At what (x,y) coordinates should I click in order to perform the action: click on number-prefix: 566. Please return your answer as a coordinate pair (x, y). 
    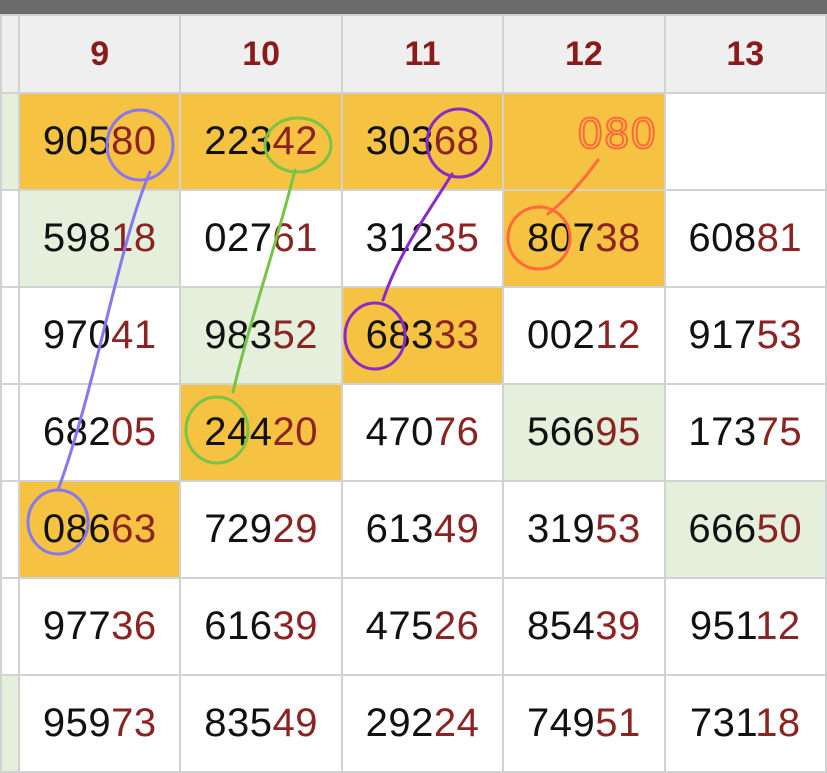
    Looking at the image, I should click on (561, 432).